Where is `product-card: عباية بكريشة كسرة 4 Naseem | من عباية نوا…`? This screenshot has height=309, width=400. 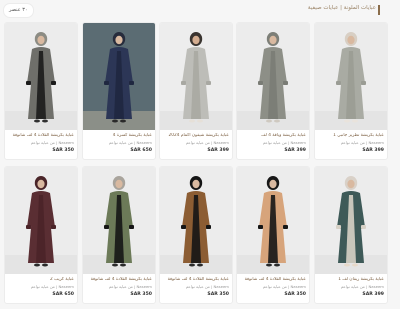
product-card: عباية بكريشة كسرة 4 Naseem | من عباية نوا… is located at coordinates (119, 91).